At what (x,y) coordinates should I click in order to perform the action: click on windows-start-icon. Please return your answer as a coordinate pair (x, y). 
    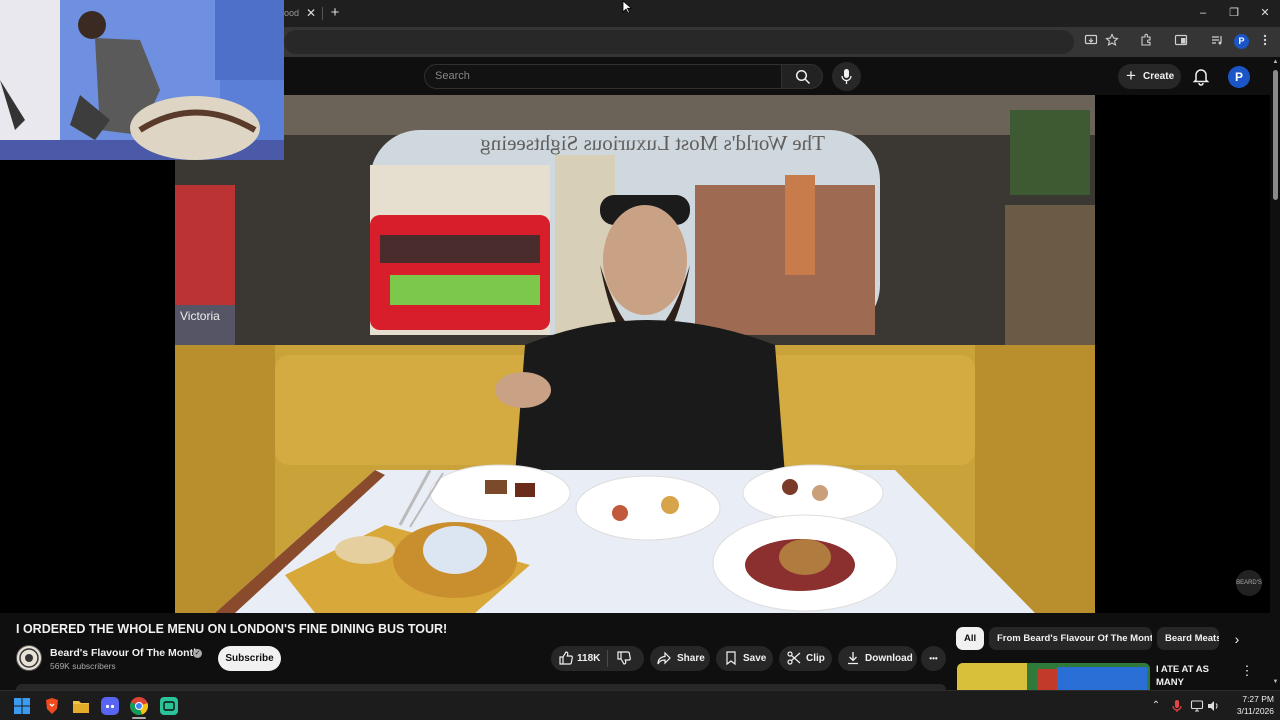
    Looking at the image, I should click on (22, 706).